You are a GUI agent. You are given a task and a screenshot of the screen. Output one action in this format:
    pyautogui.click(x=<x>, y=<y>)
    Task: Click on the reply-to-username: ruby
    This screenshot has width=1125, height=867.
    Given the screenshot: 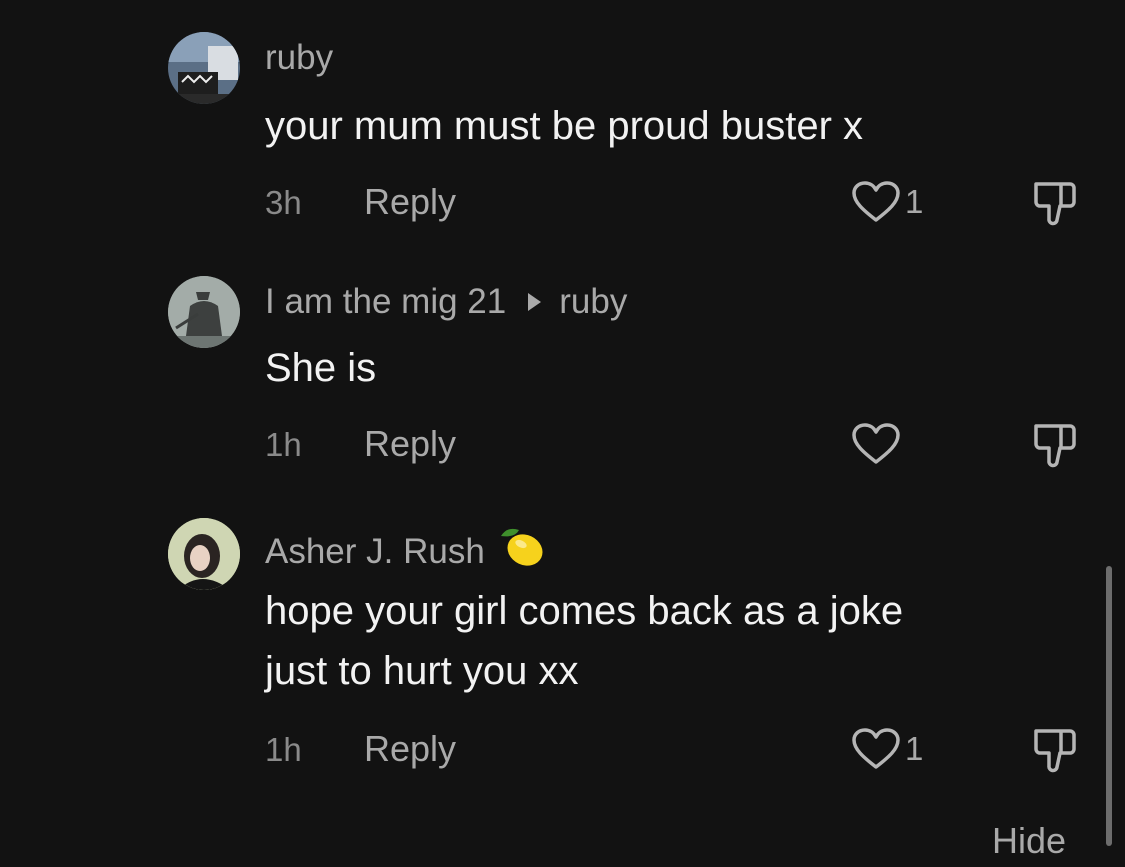 What is the action you would take?
    pyautogui.click(x=593, y=302)
    